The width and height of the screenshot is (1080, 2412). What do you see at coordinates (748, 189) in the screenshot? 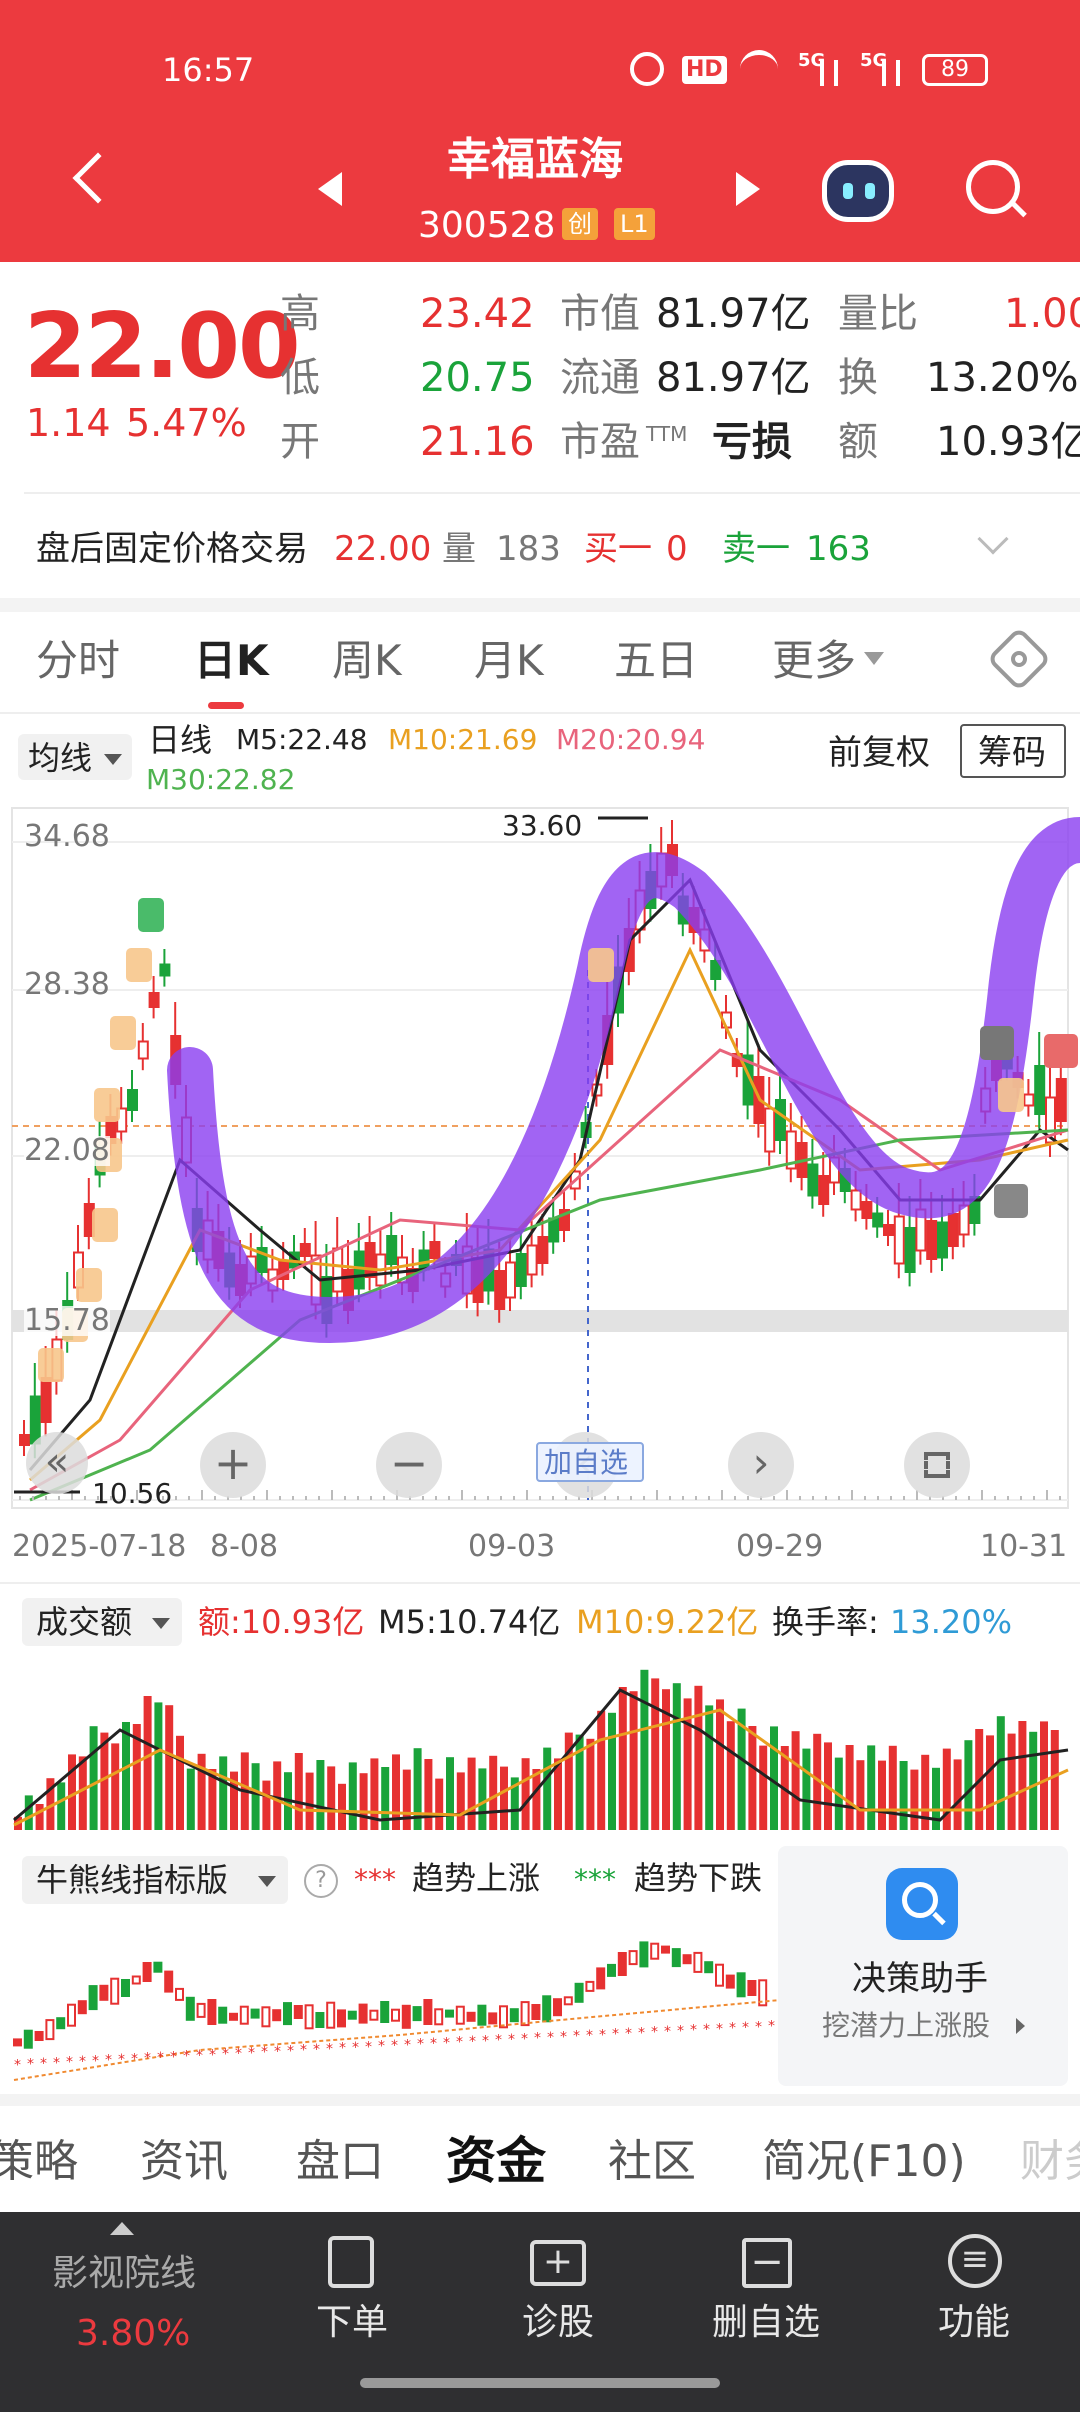
I see `next-stock-icon` at bounding box center [748, 189].